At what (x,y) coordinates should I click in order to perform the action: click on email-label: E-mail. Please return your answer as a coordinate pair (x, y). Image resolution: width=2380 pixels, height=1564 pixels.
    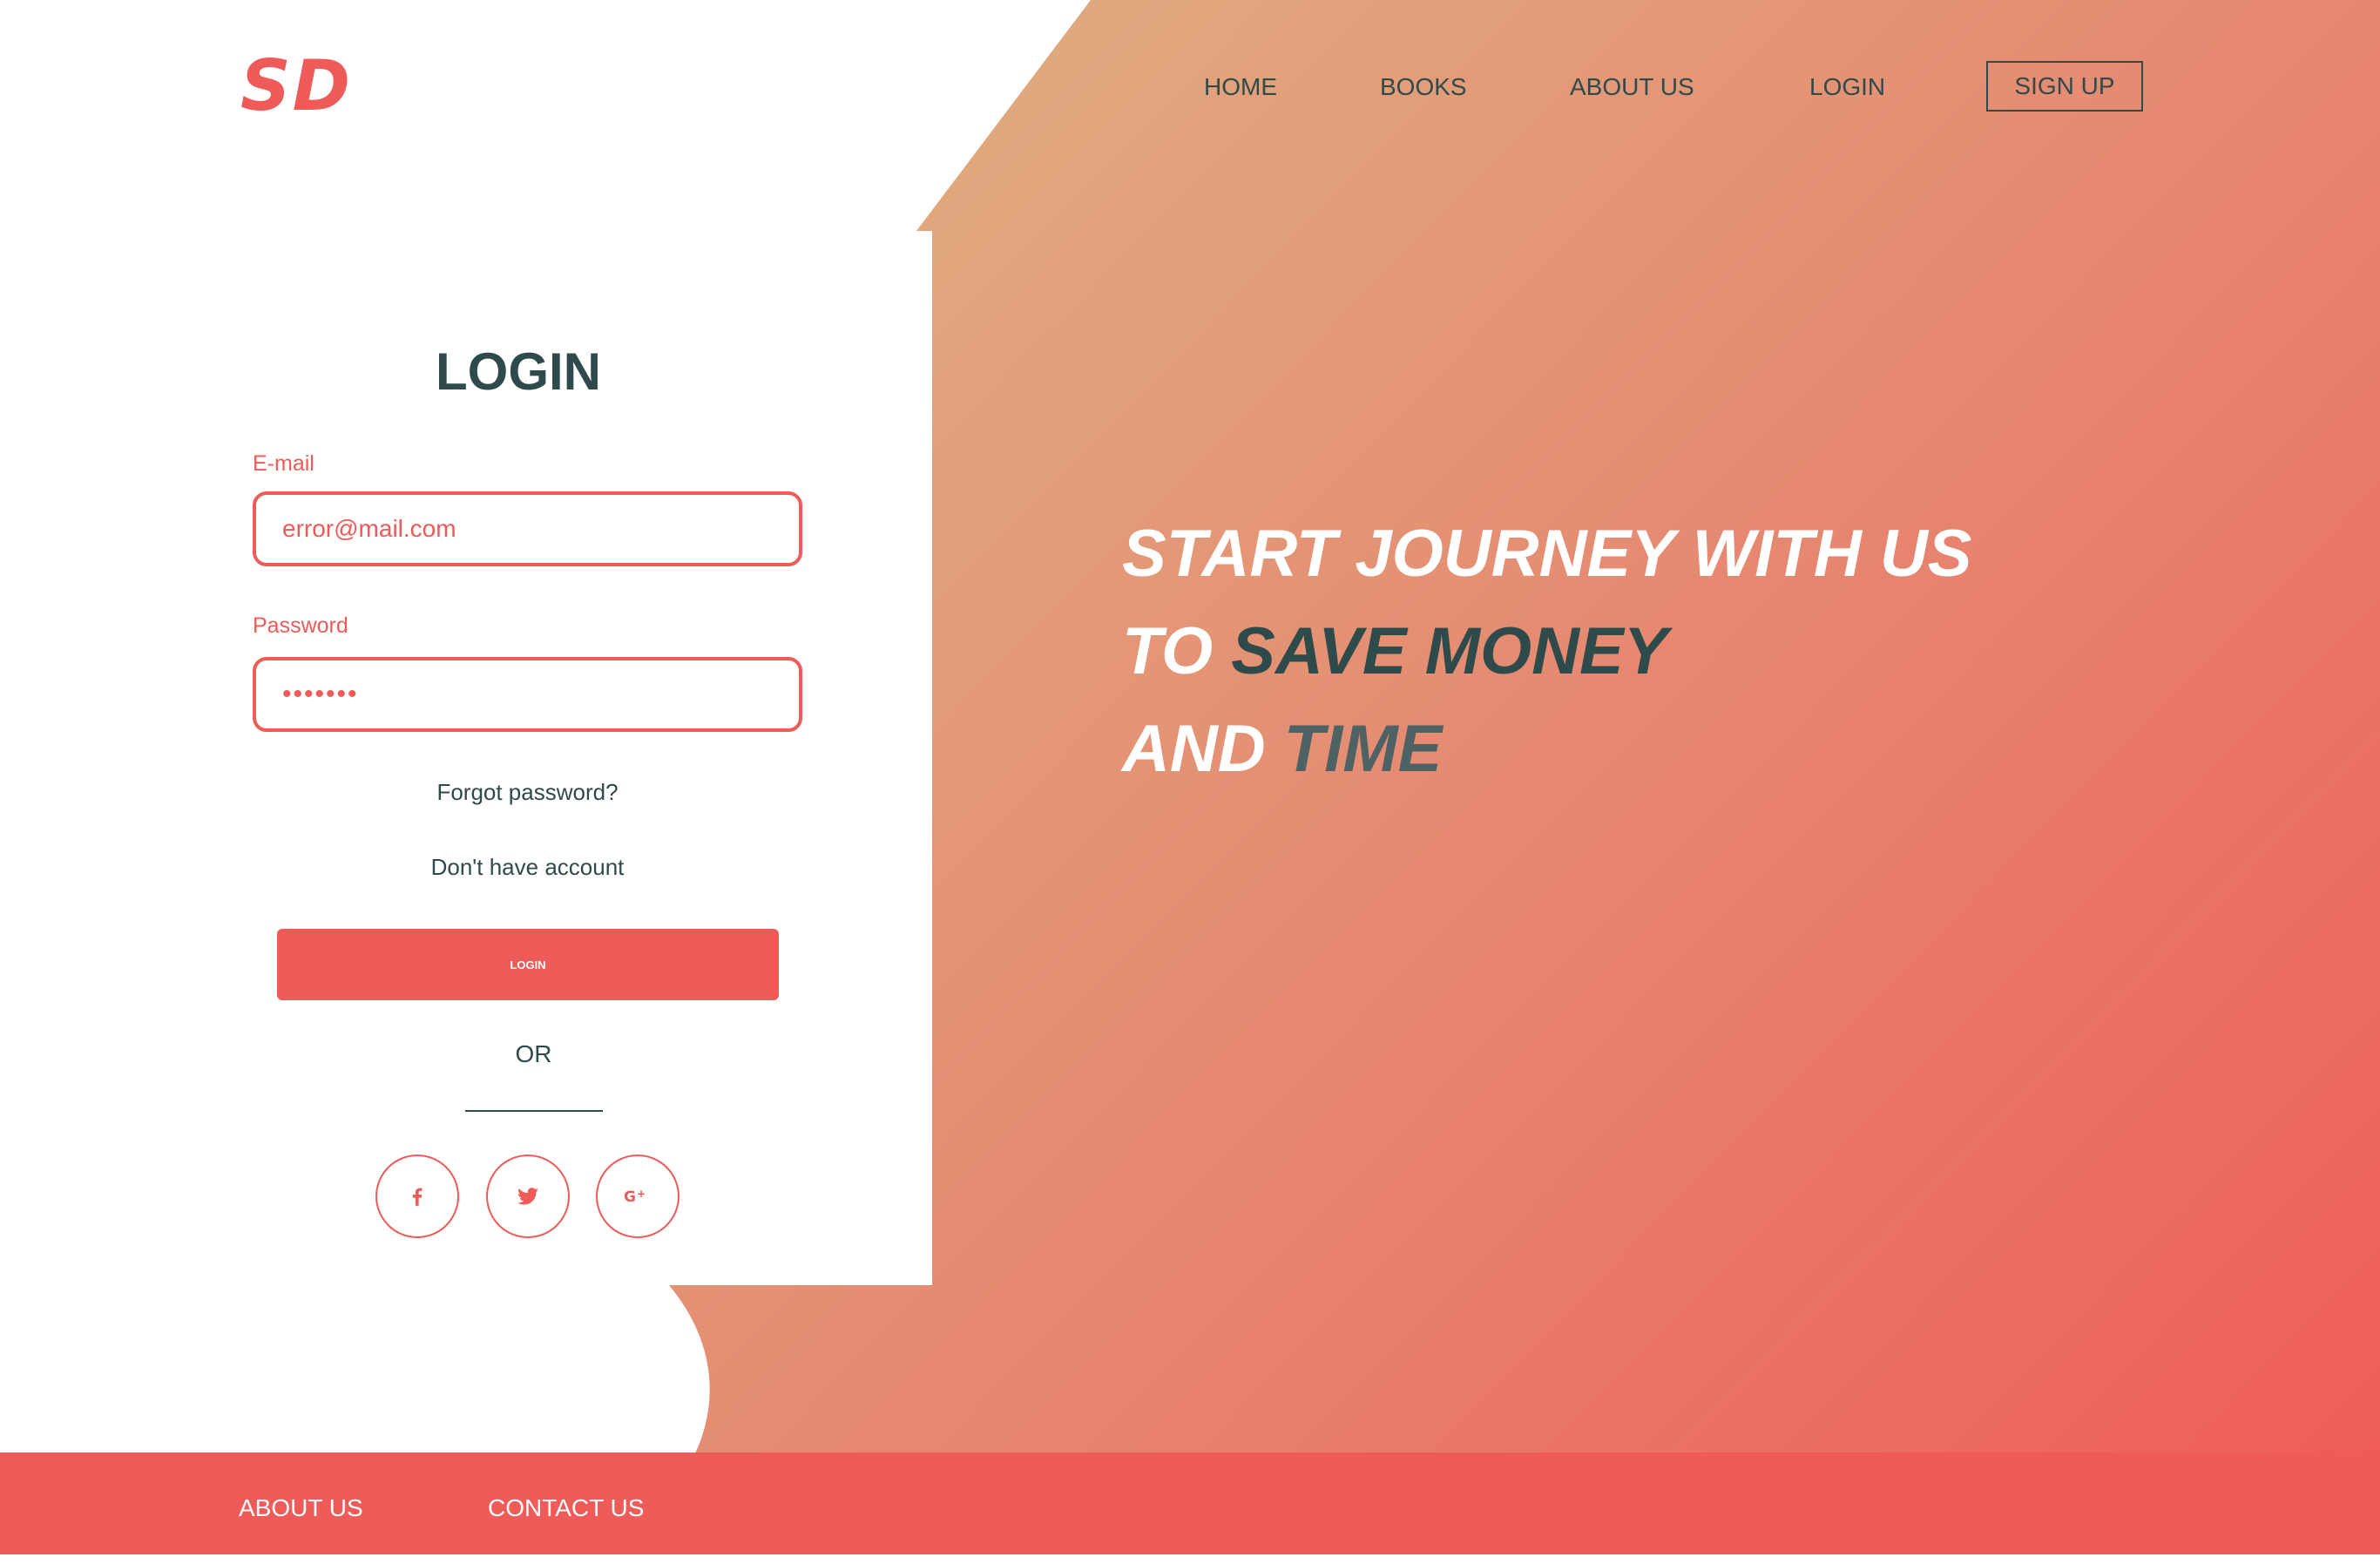
    Looking at the image, I should click on (283, 463).